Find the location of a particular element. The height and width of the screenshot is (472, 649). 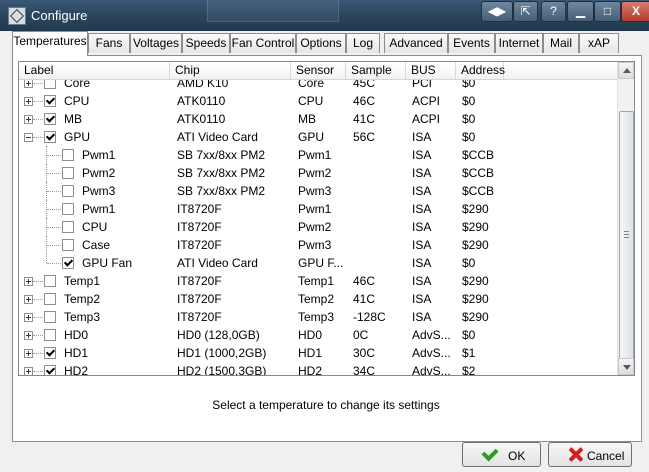

table-row: Pwm3 SB 7xx/8xx PM2 Pwm3 ISA $CCB is located at coordinates (318, 191).